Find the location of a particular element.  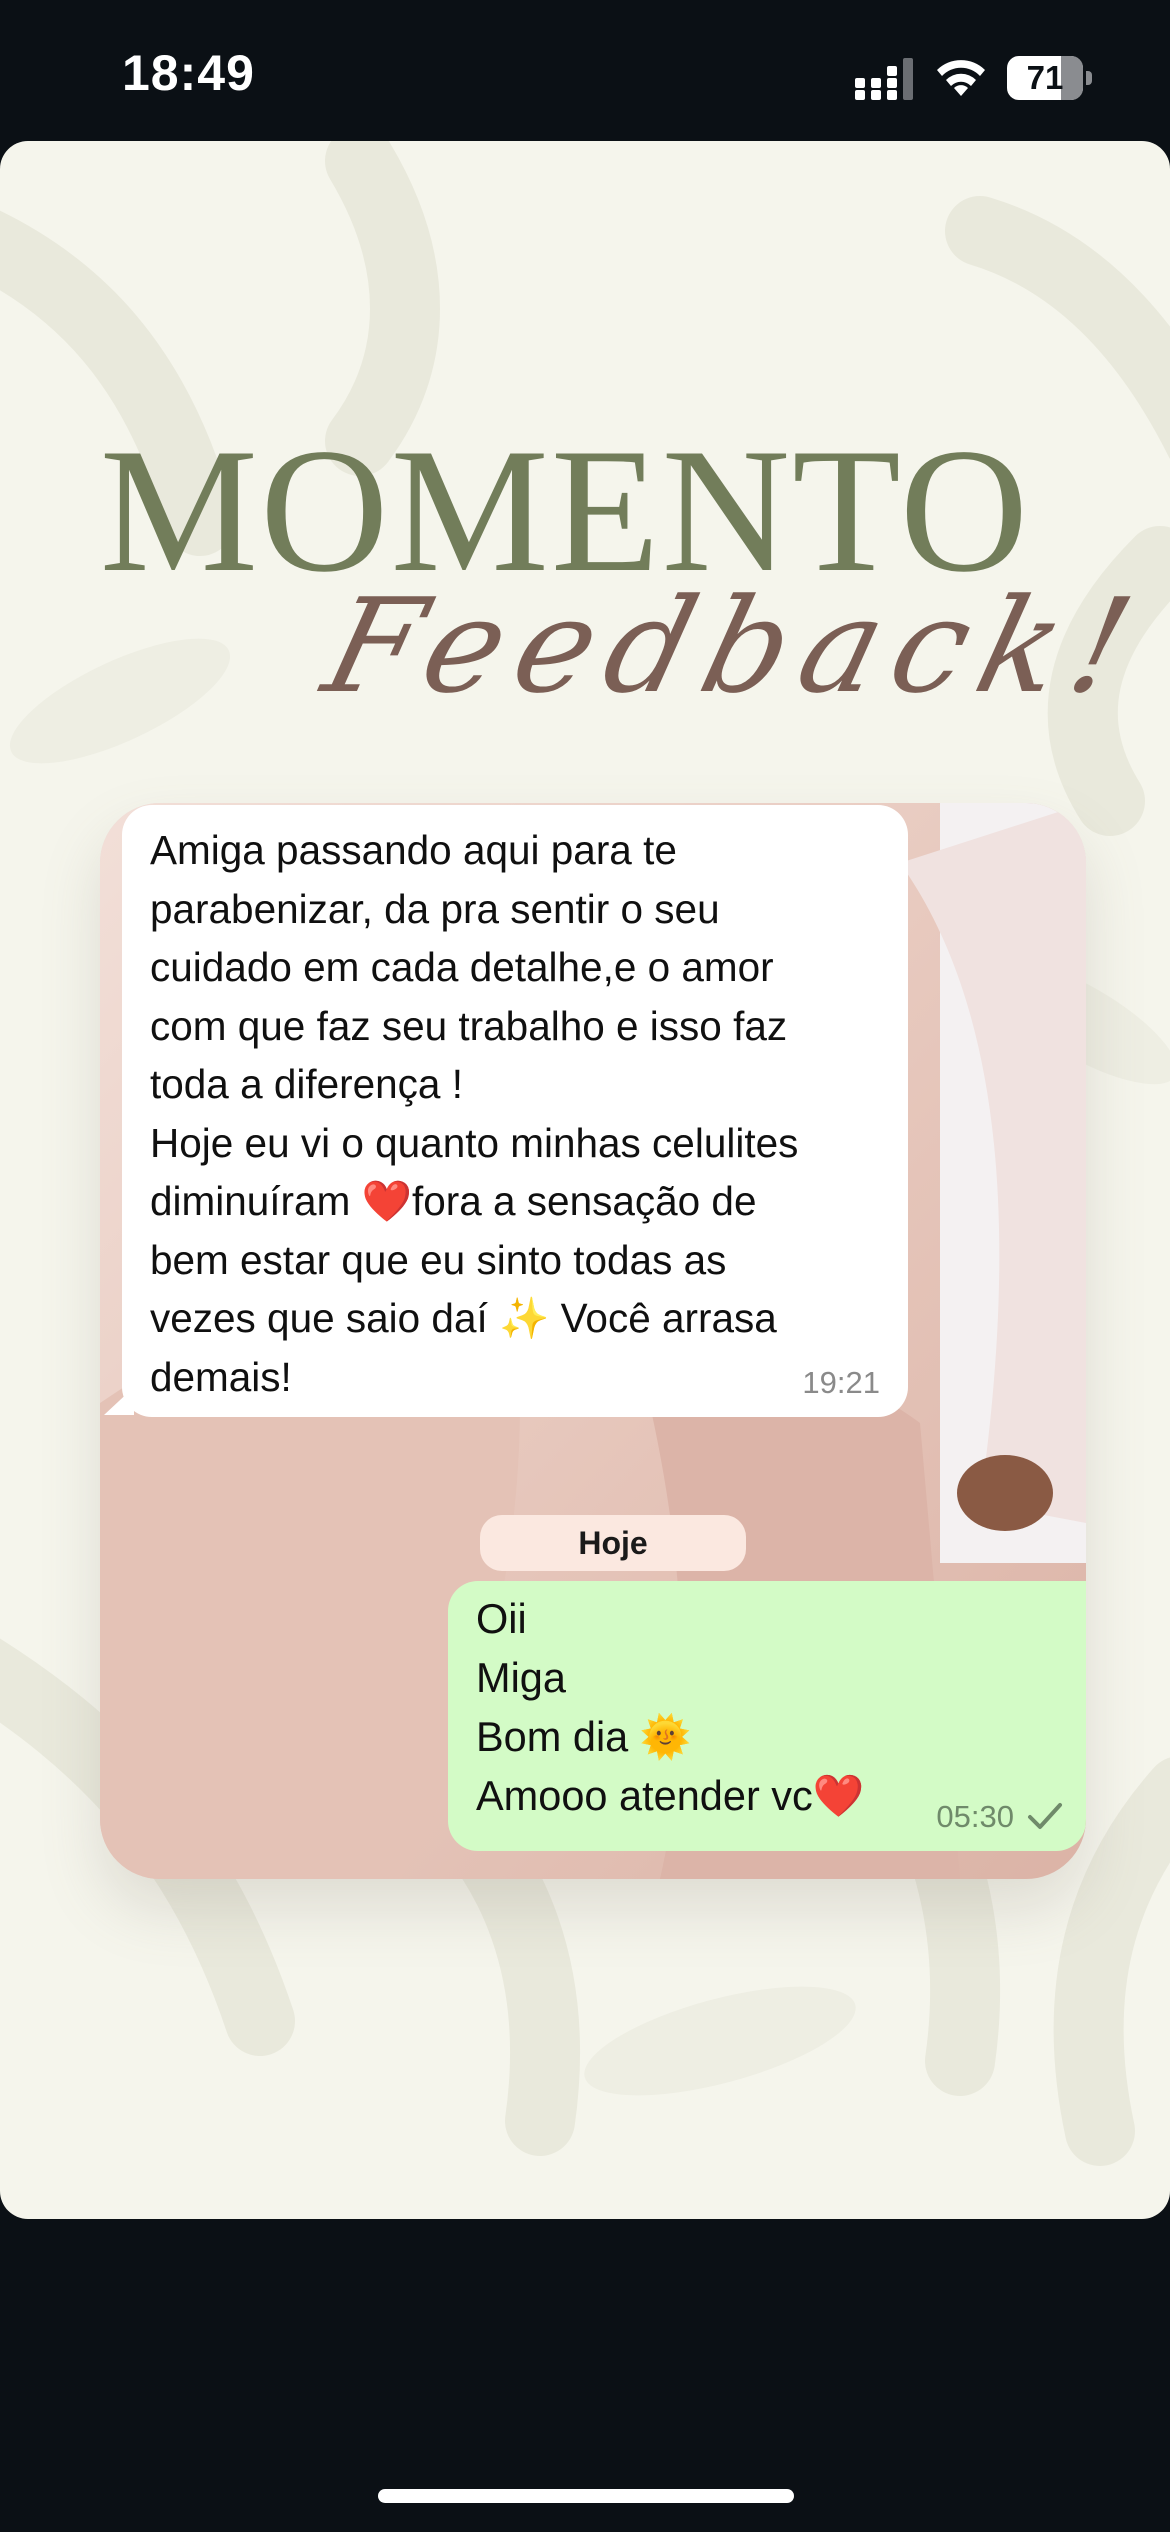

single-check-icon is located at coordinates (1045, 1816).